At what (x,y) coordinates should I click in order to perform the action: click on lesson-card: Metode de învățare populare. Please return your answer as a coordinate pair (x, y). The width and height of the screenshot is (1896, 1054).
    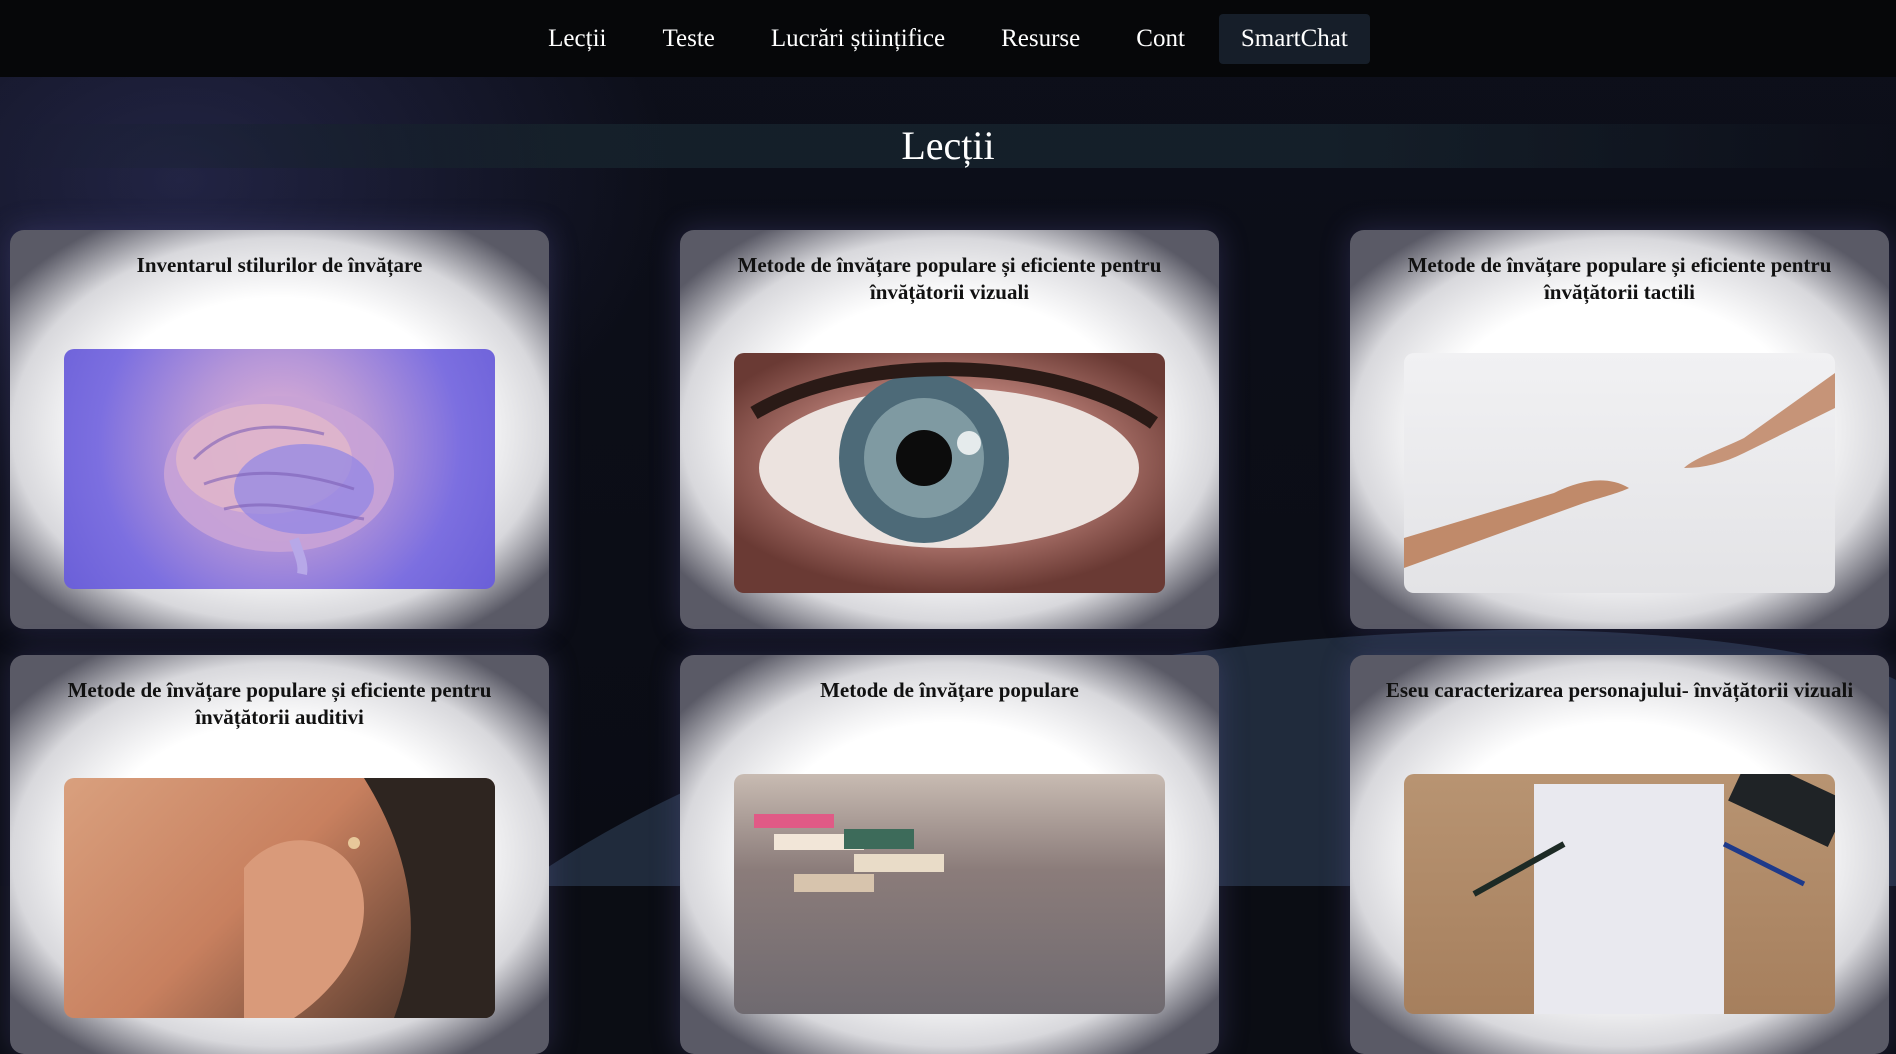
    Looking at the image, I should click on (949, 854).